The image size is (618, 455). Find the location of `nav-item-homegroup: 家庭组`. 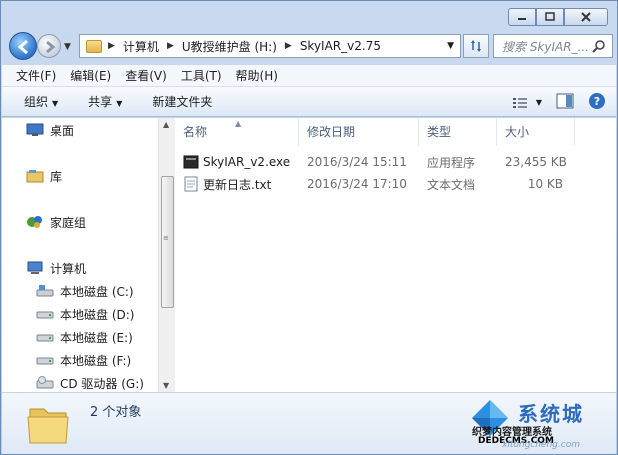

nav-item-homegroup: 家庭组 is located at coordinates (56, 222).